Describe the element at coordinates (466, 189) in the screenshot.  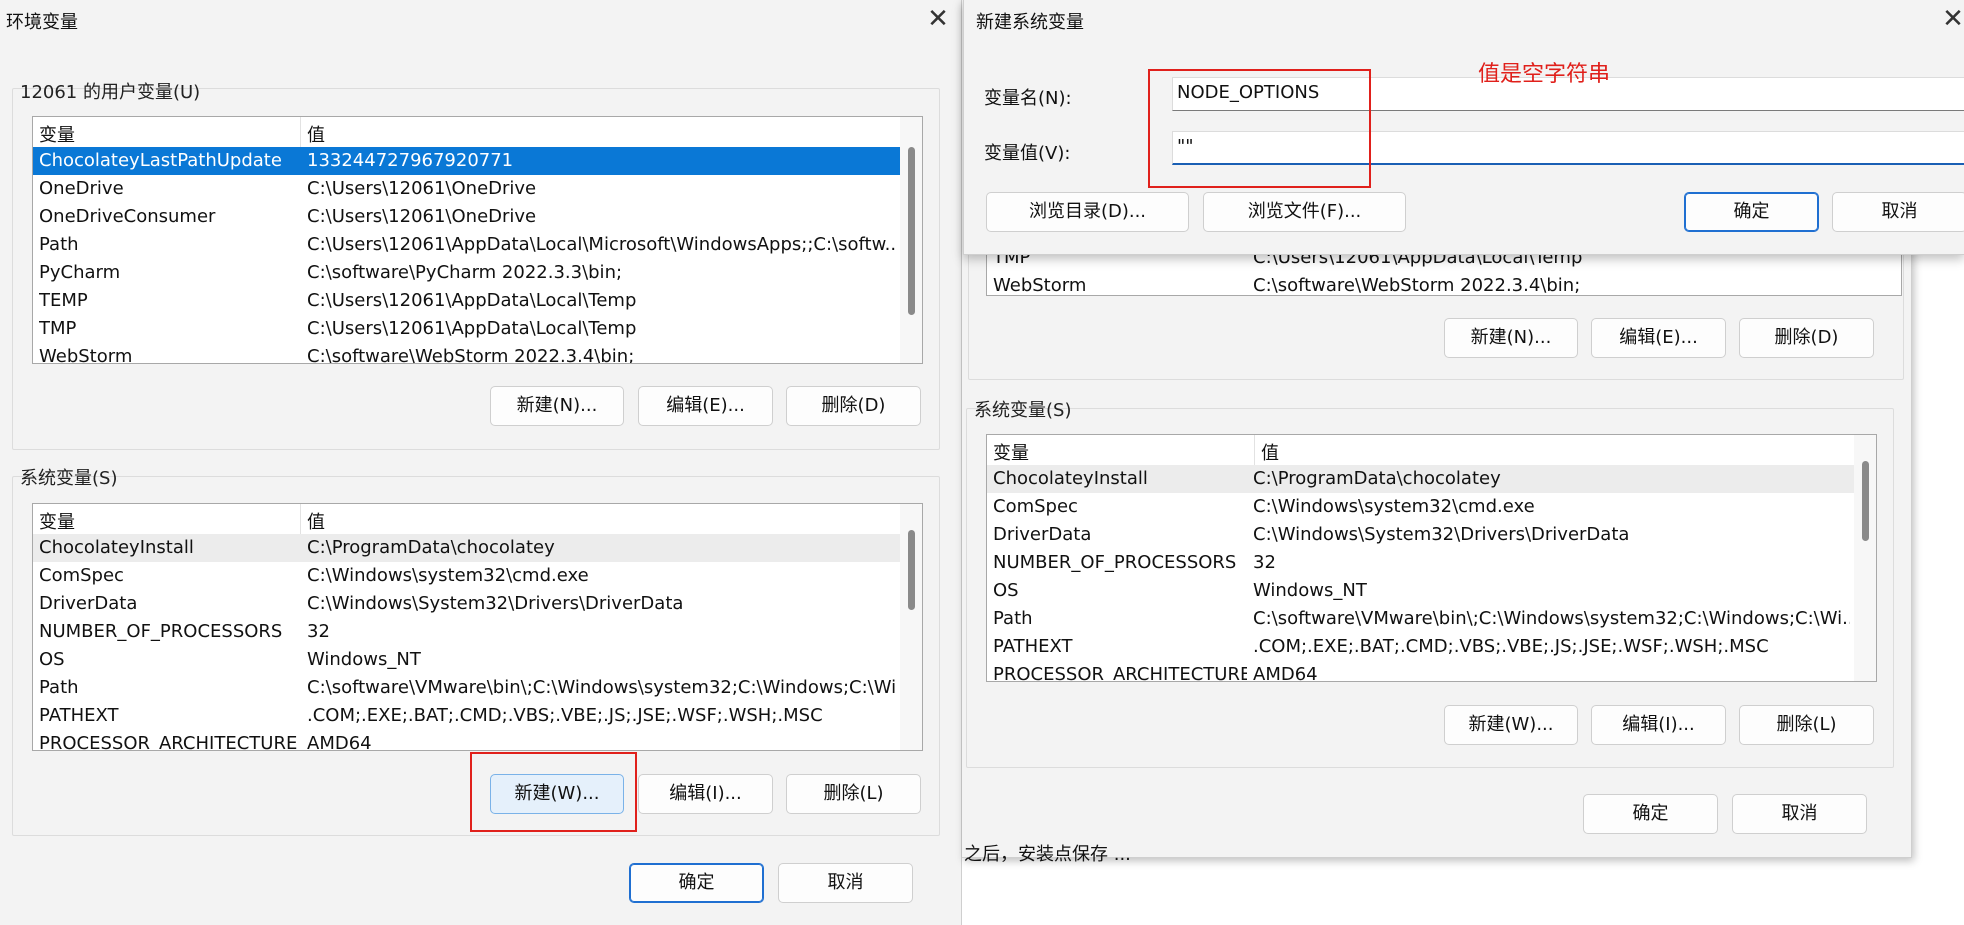
I see `table-row: OneDrive C:\Users\12061\OneDrive` at that location.